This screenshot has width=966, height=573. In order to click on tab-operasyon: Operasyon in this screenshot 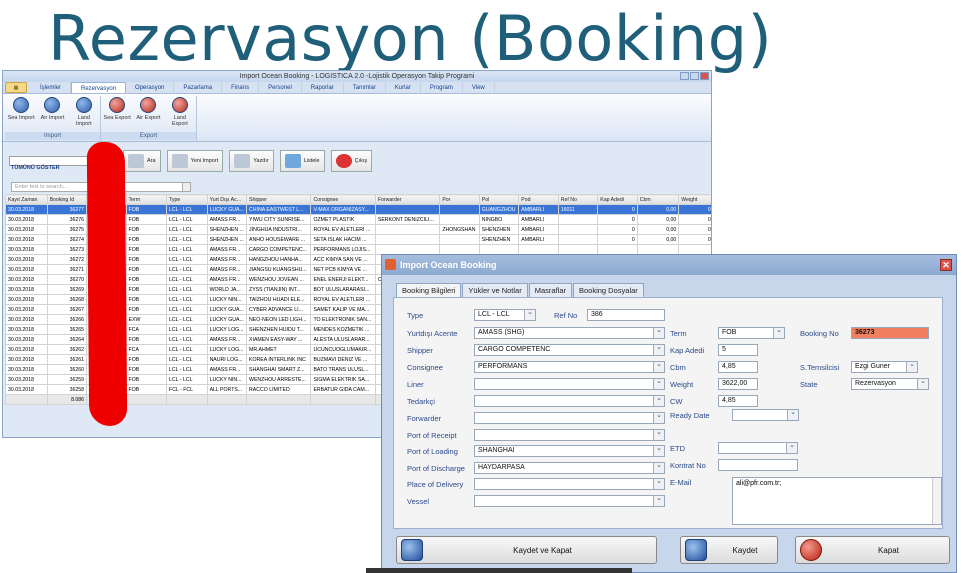, I will do `click(150, 87)`.